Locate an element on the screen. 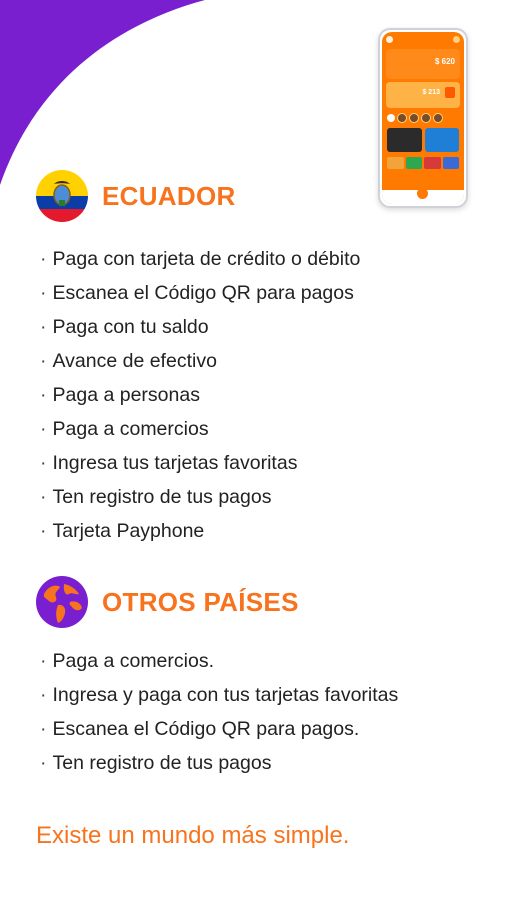 This screenshot has width=507, height=900. ecuador-header: ECUADOR is located at coordinates (136, 196).